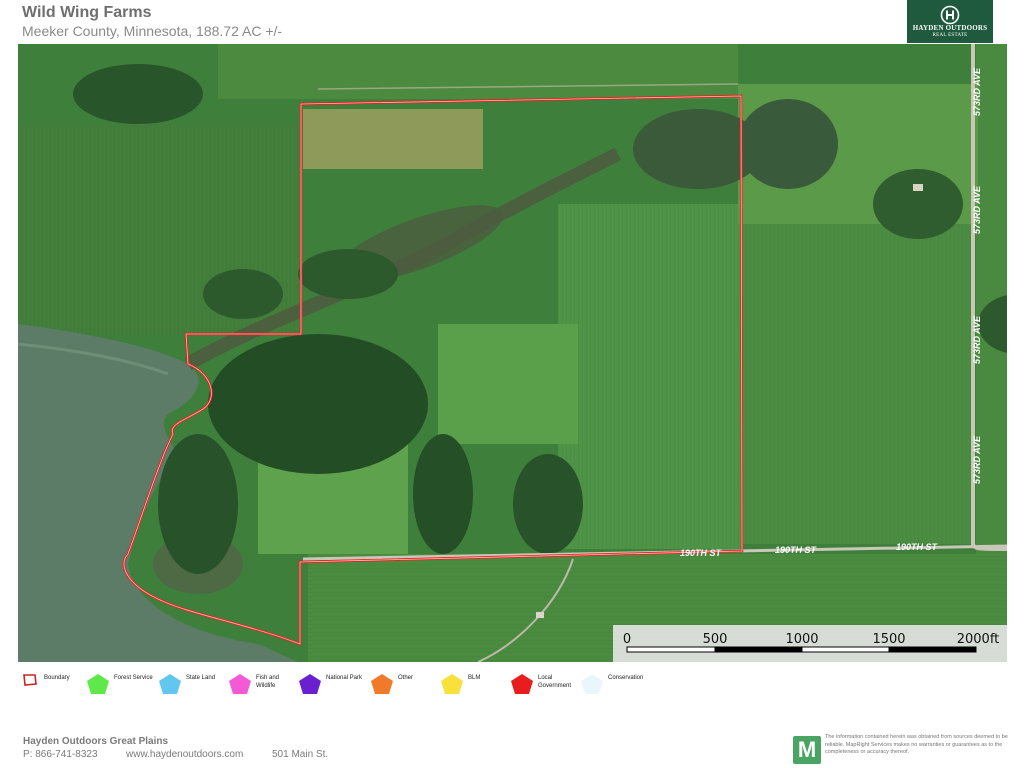 This screenshot has width=1024, height=768. I want to click on farm-building-ne, so click(918, 187).